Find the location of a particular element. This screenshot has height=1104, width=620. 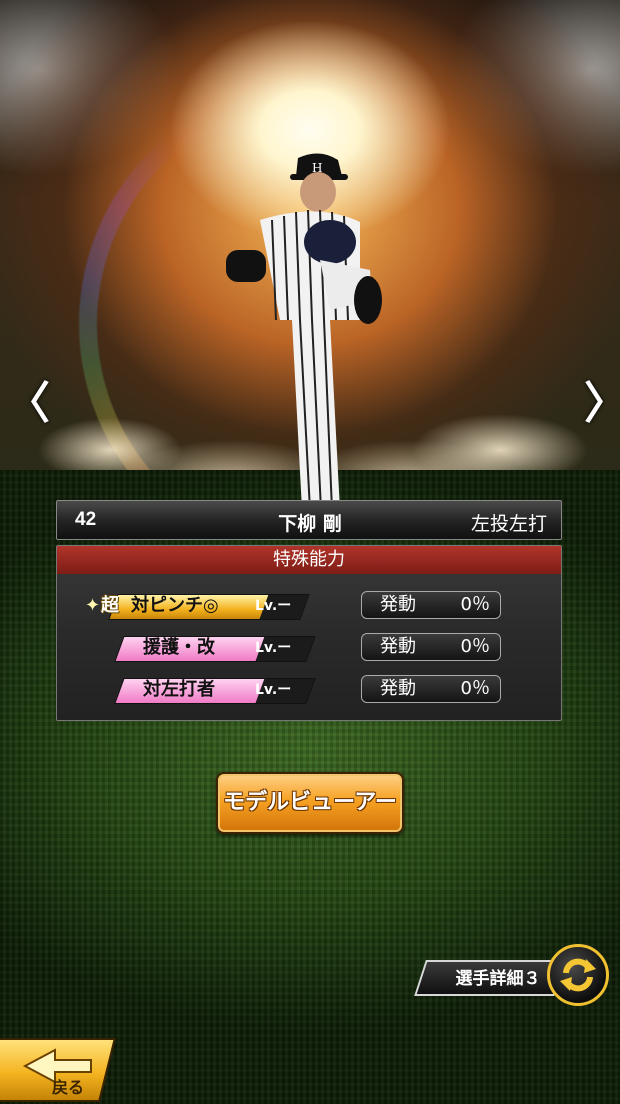

next-player-button: 〉 is located at coordinates (602, 404).